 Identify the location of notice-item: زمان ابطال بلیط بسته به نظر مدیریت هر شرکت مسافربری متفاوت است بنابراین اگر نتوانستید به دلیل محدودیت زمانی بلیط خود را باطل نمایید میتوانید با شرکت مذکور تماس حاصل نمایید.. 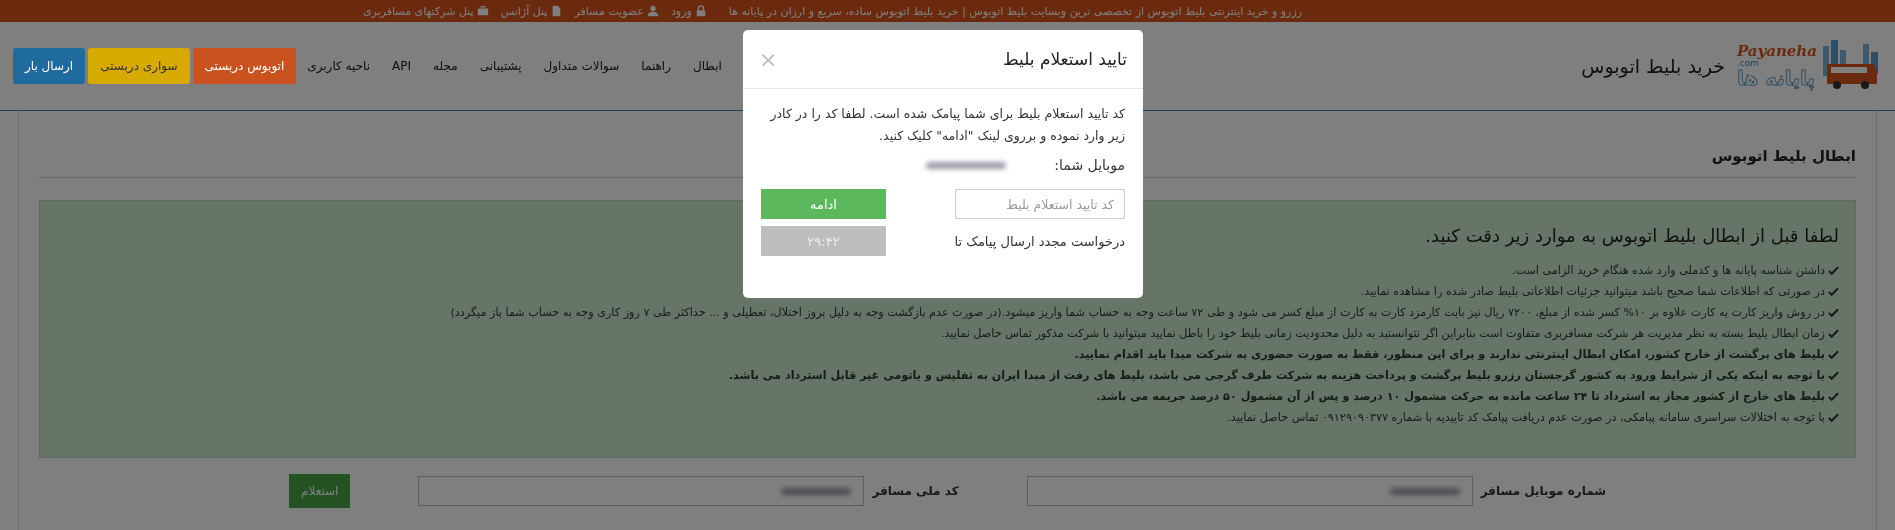
(1382, 334).